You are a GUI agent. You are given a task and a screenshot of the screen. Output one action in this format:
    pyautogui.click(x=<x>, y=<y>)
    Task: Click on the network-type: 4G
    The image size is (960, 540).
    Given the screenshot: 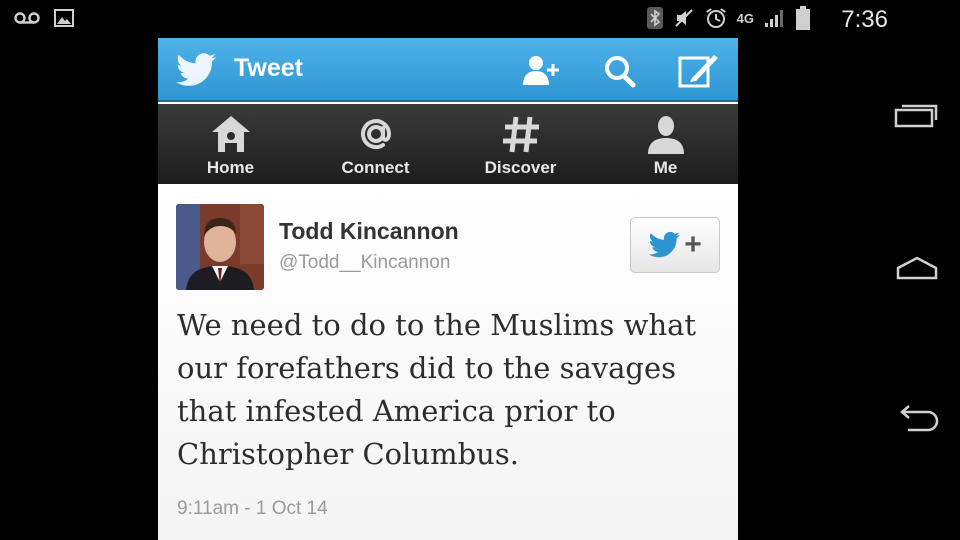 What is the action you would take?
    pyautogui.click(x=745, y=18)
    